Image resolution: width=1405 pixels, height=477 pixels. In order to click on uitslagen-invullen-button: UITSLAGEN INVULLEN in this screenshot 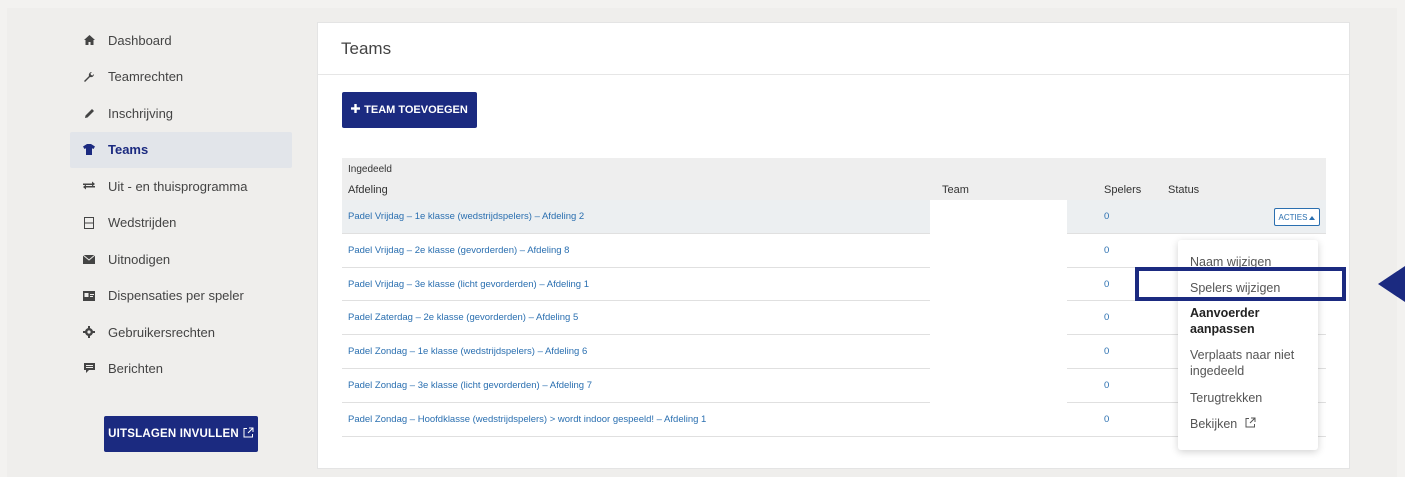, I will do `click(181, 434)`.